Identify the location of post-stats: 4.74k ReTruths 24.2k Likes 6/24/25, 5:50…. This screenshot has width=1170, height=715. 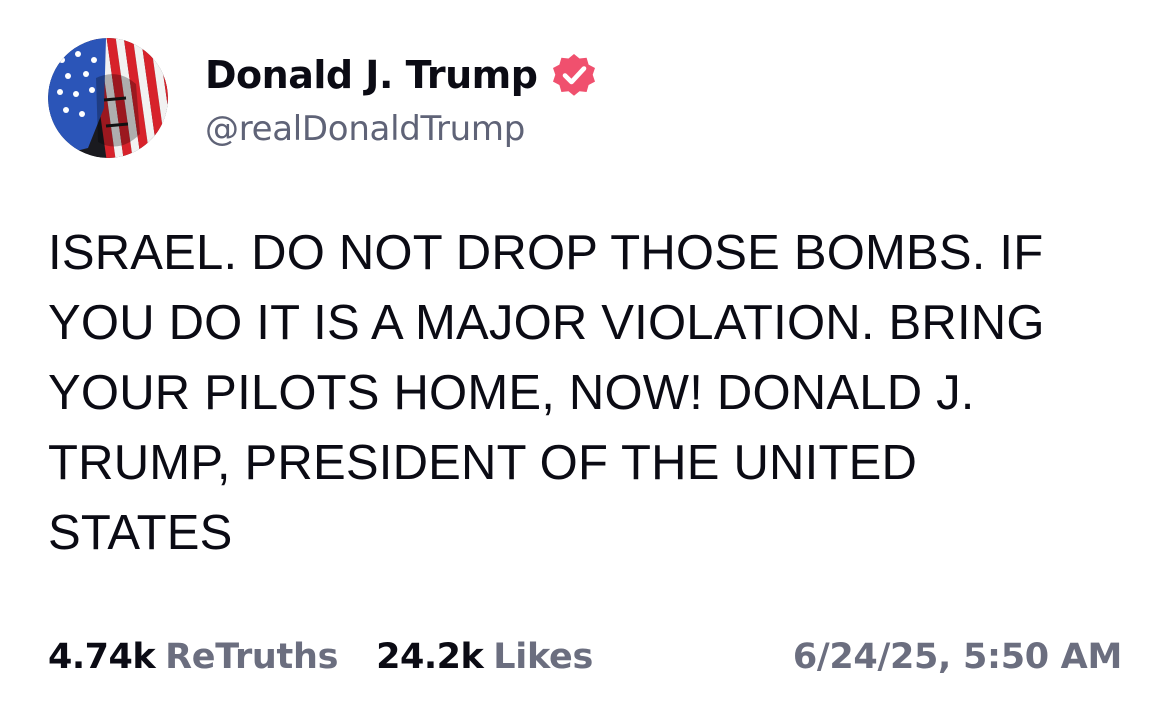
(585, 657).